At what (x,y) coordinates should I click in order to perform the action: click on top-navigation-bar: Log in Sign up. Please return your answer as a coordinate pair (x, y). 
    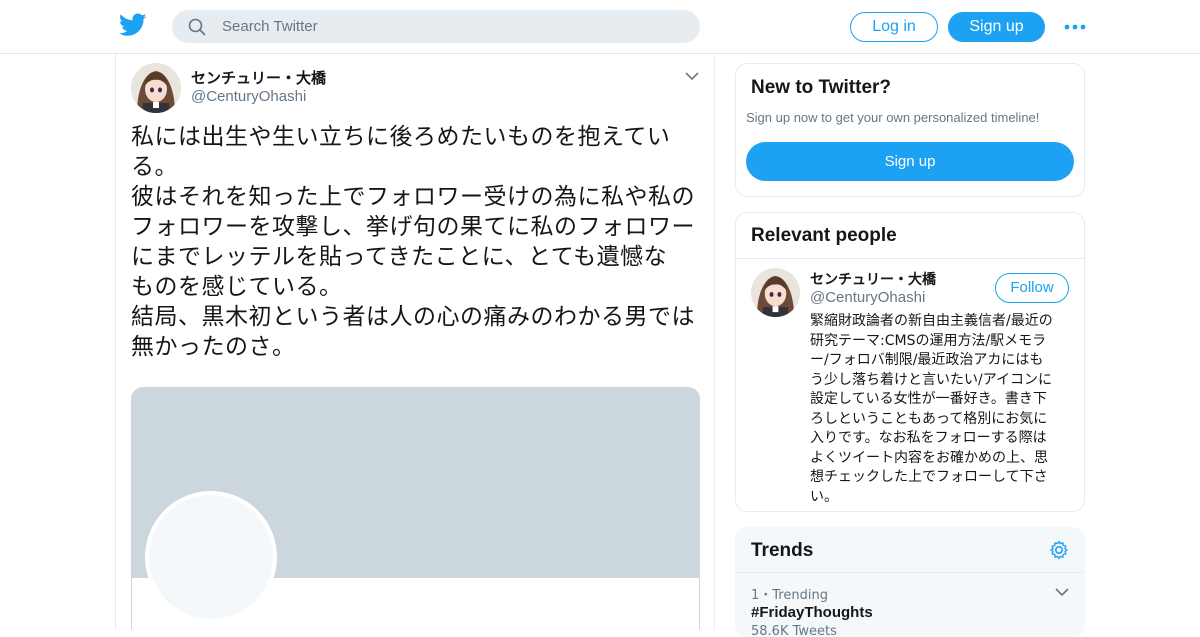
    Looking at the image, I should click on (600, 27).